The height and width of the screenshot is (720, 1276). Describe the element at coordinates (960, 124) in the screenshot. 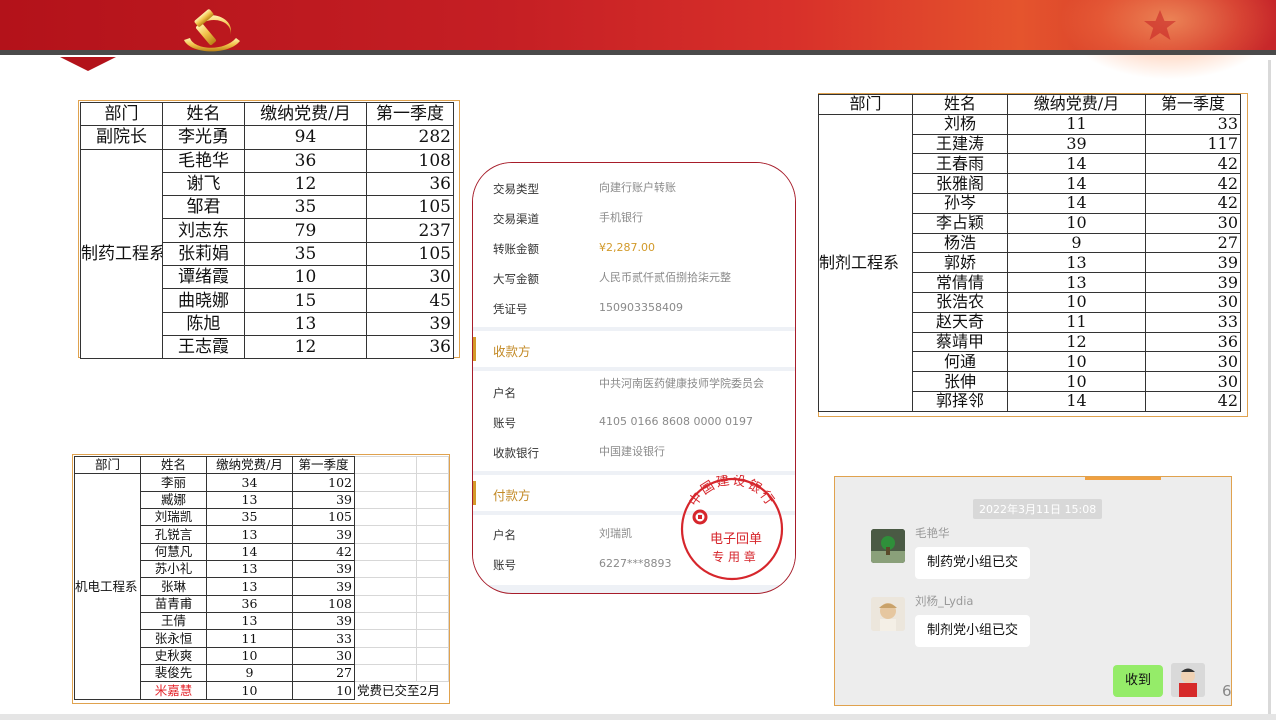

I see `name-cell: 刘杨` at that location.